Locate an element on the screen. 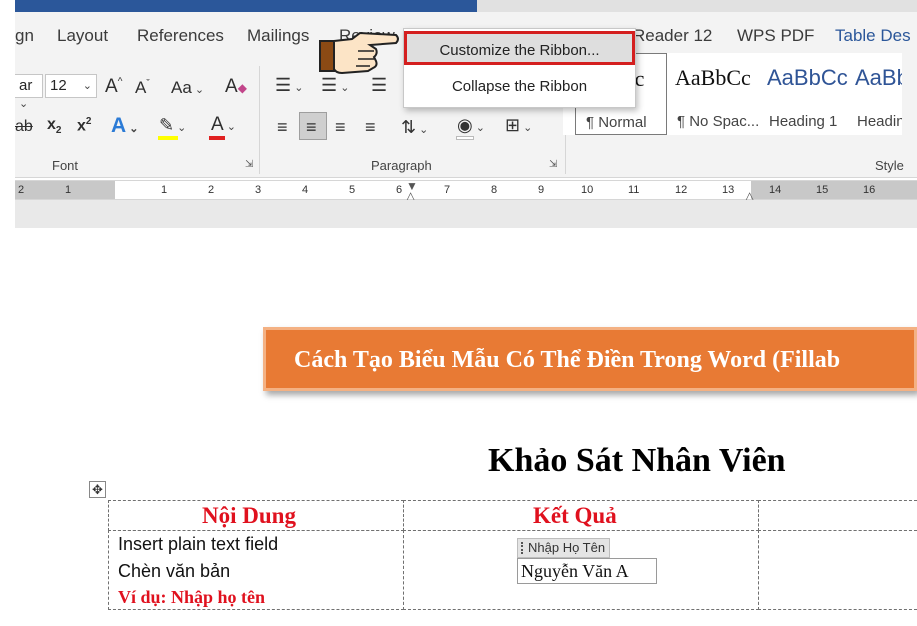 This screenshot has width=917, height=626. table-move-handle-icon: ✥ is located at coordinates (97, 489).